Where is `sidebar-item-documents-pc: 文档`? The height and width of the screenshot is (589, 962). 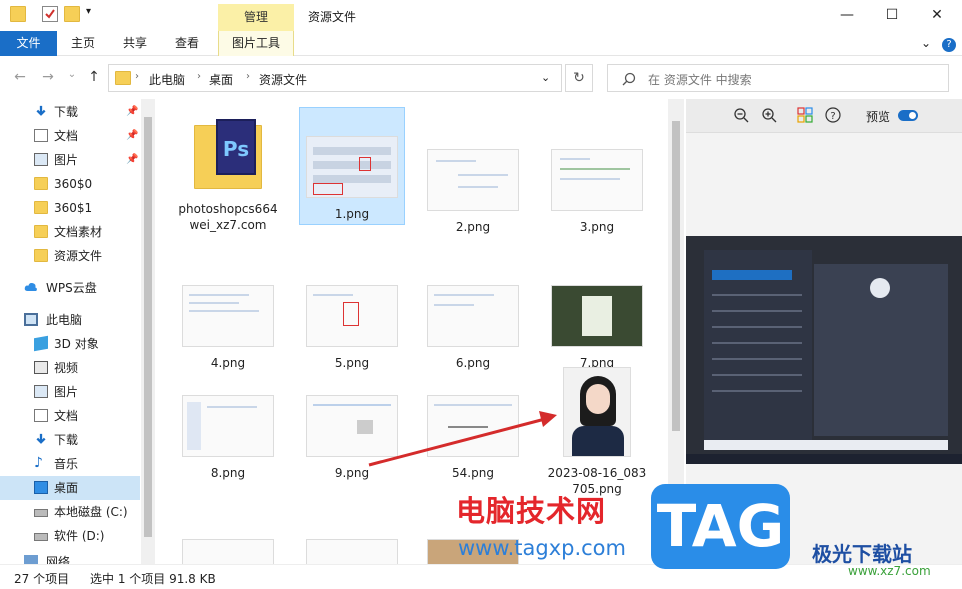
sidebar-item-documents-pc: 文档 is located at coordinates (70, 416).